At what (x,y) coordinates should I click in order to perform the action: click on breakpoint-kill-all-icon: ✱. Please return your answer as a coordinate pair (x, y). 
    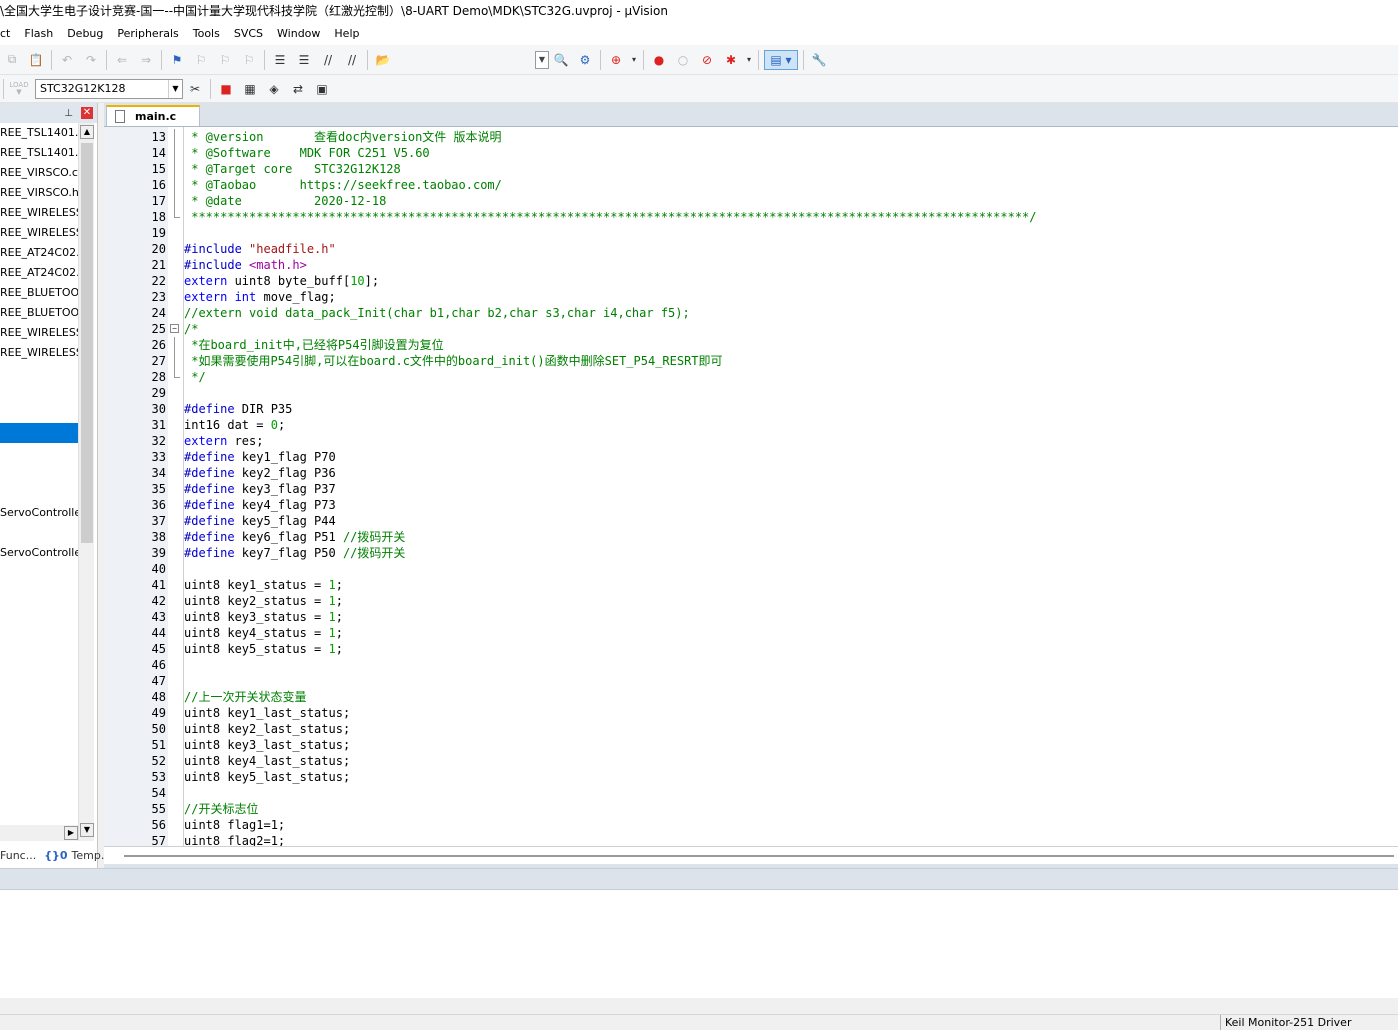
    Looking at the image, I should click on (731, 60).